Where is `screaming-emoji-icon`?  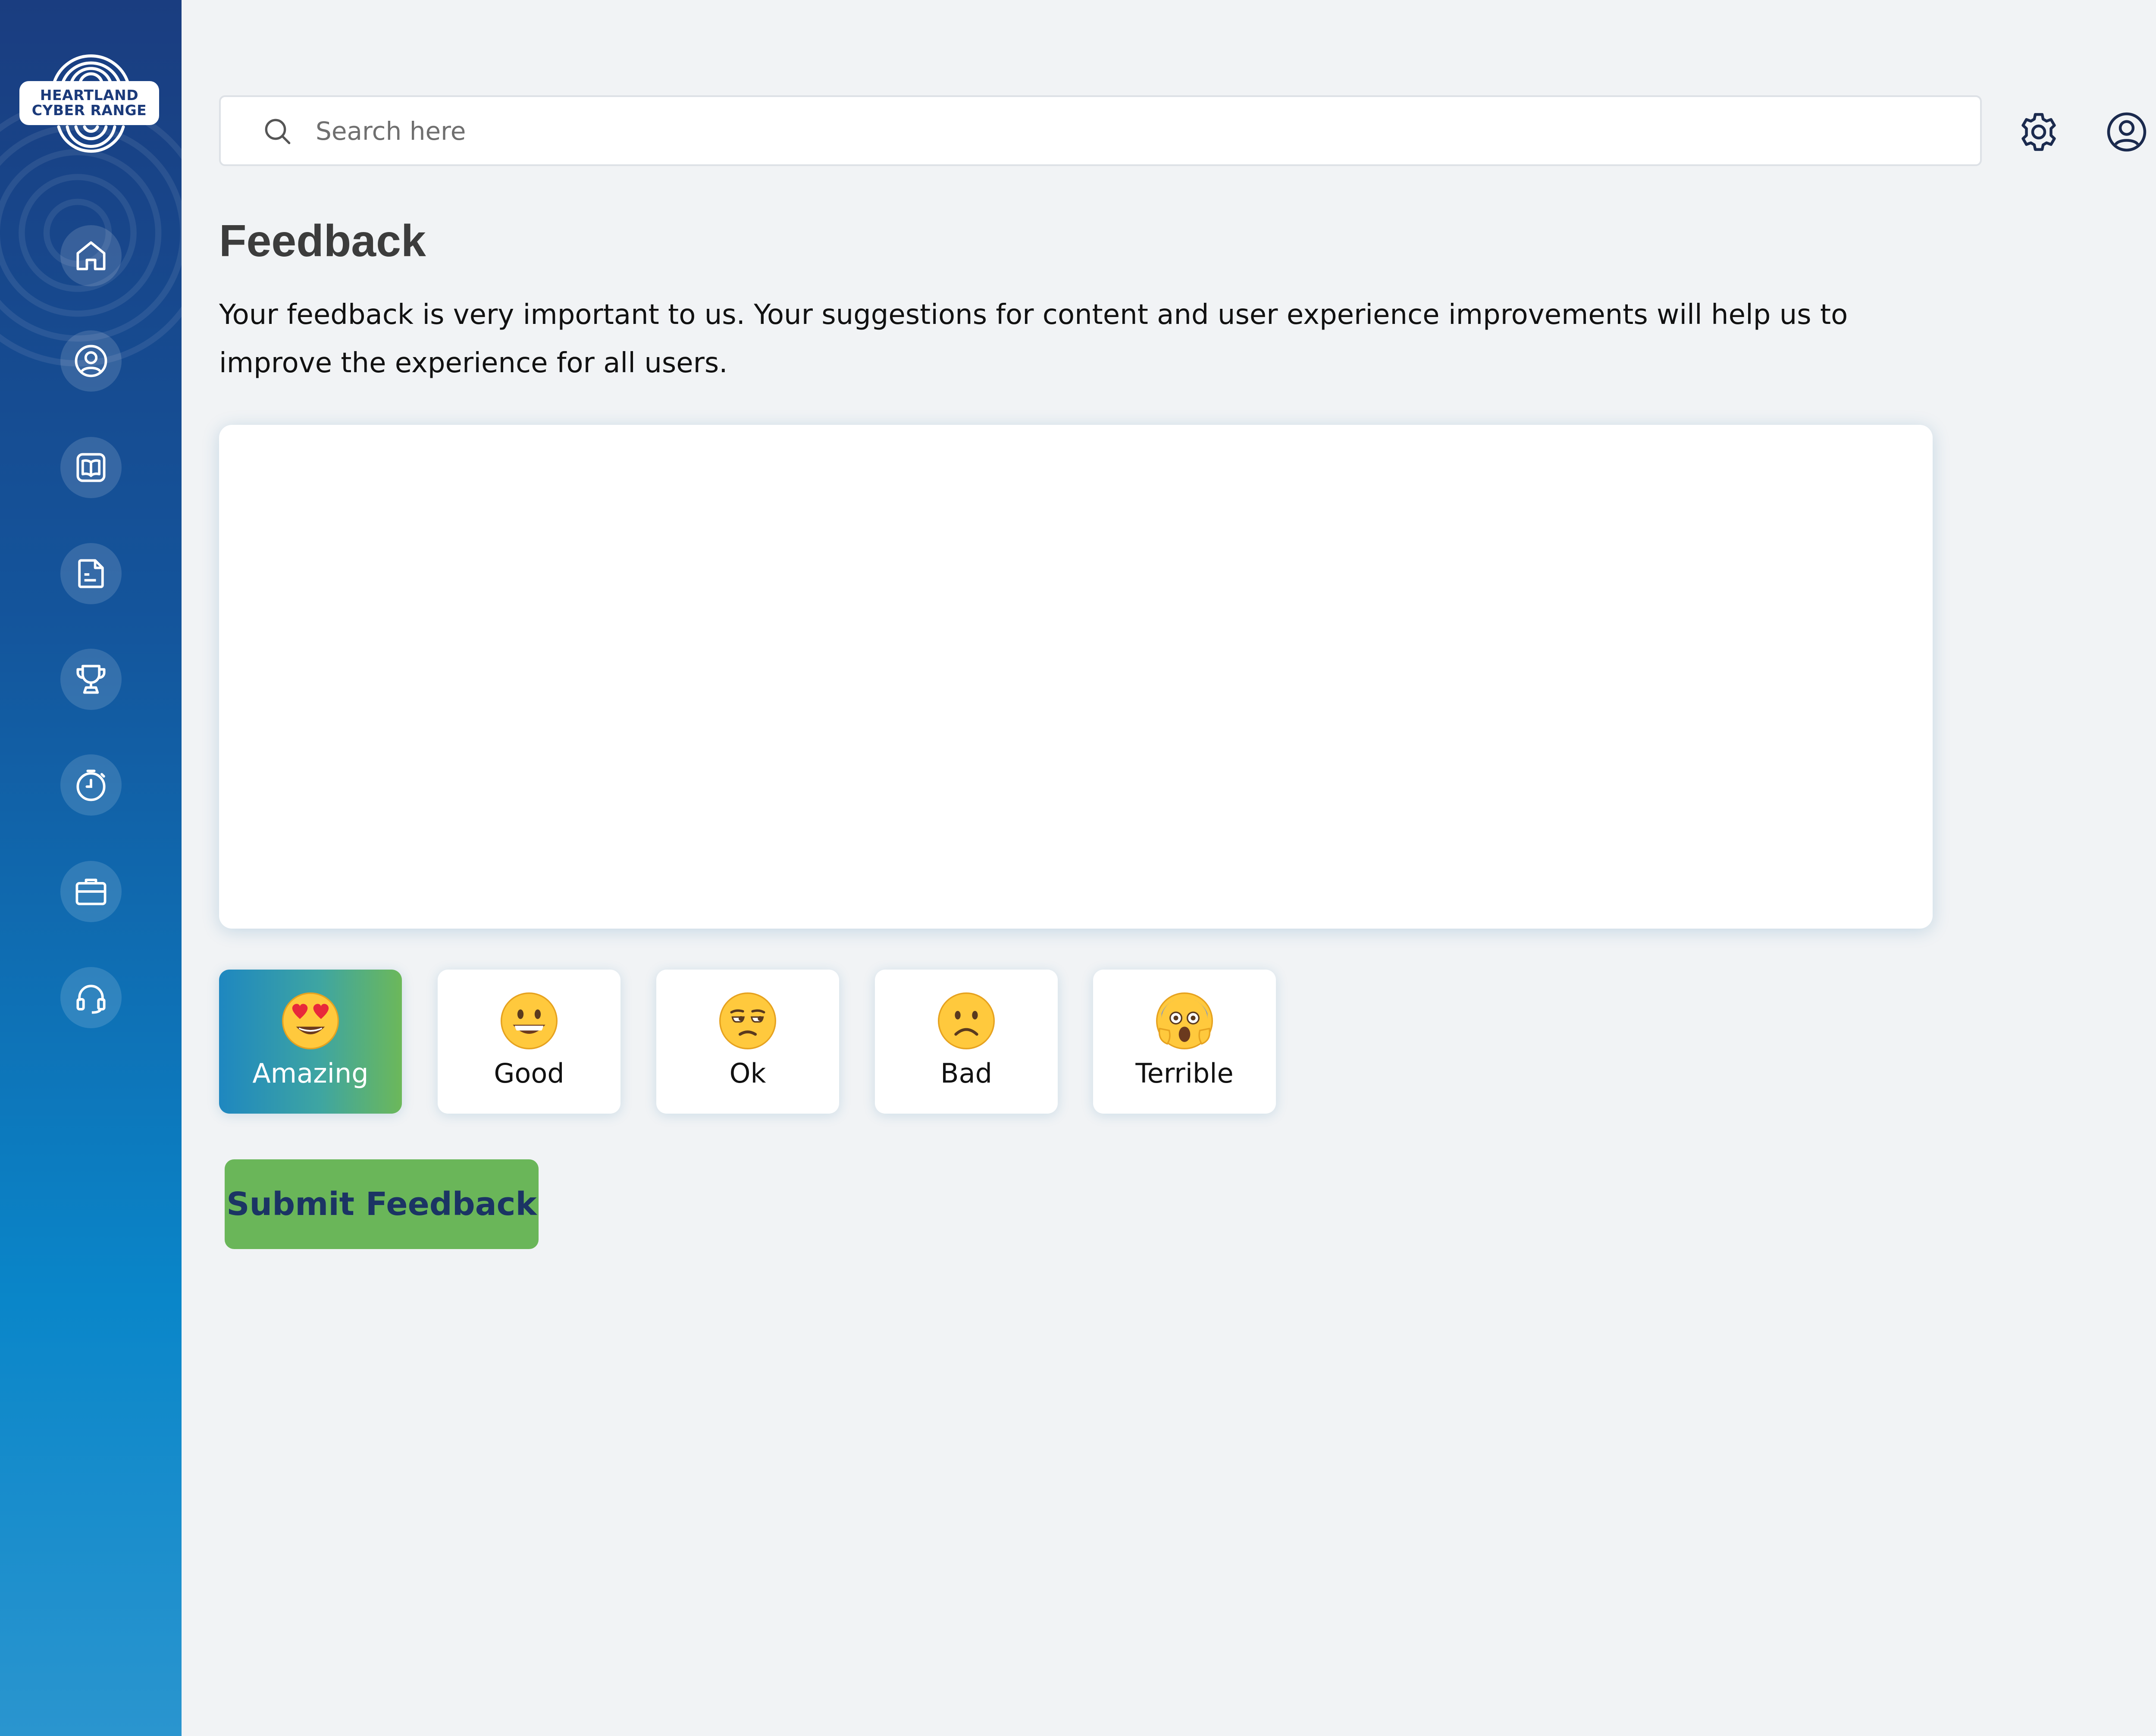 screaming-emoji-icon is located at coordinates (1184, 1021).